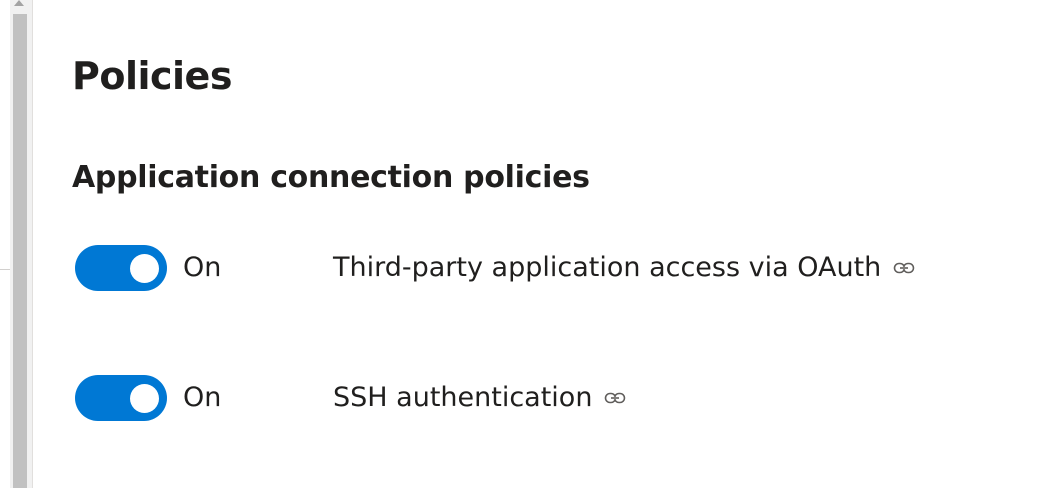 This screenshot has width=1064, height=488. What do you see at coordinates (121, 398) in the screenshot?
I see `ssh-toggle` at bounding box center [121, 398].